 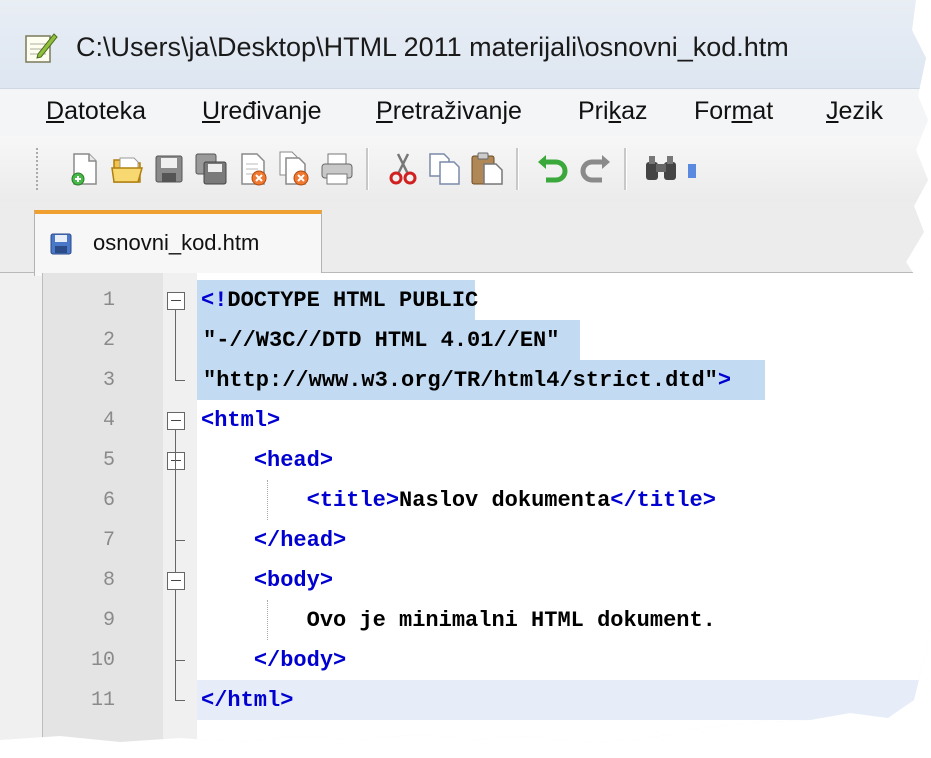 What do you see at coordinates (39, 169) in the screenshot?
I see `toolbar-grip` at bounding box center [39, 169].